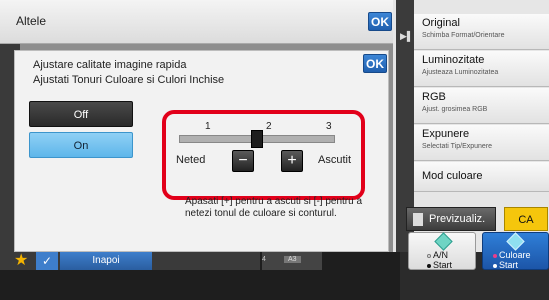 This screenshot has width=549, height=300. What do you see at coordinates (329, 126) in the screenshot?
I see `slider-tick-3: 3` at bounding box center [329, 126].